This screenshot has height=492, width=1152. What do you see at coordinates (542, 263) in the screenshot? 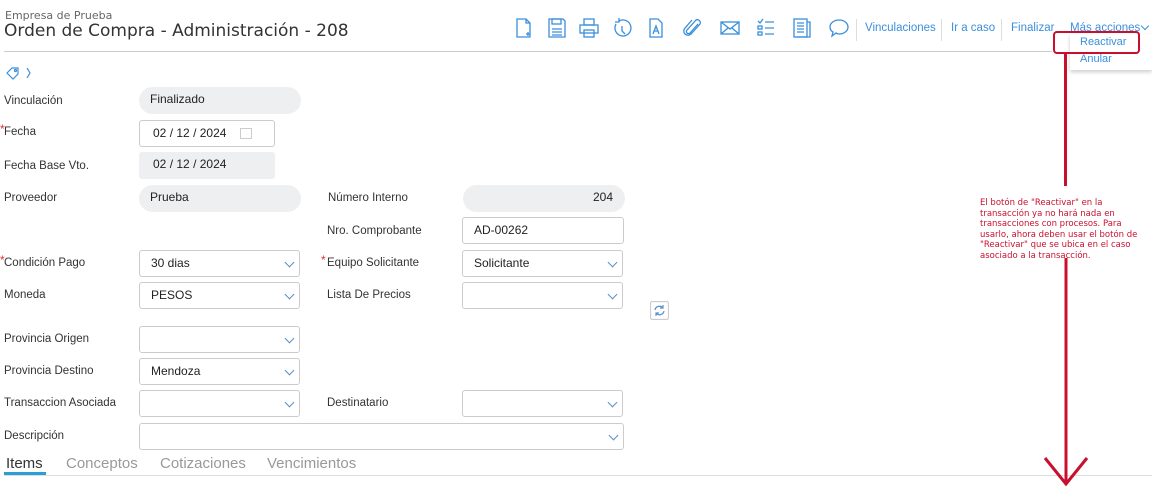
I see `equipo-solicitante-select: Solicitante` at bounding box center [542, 263].